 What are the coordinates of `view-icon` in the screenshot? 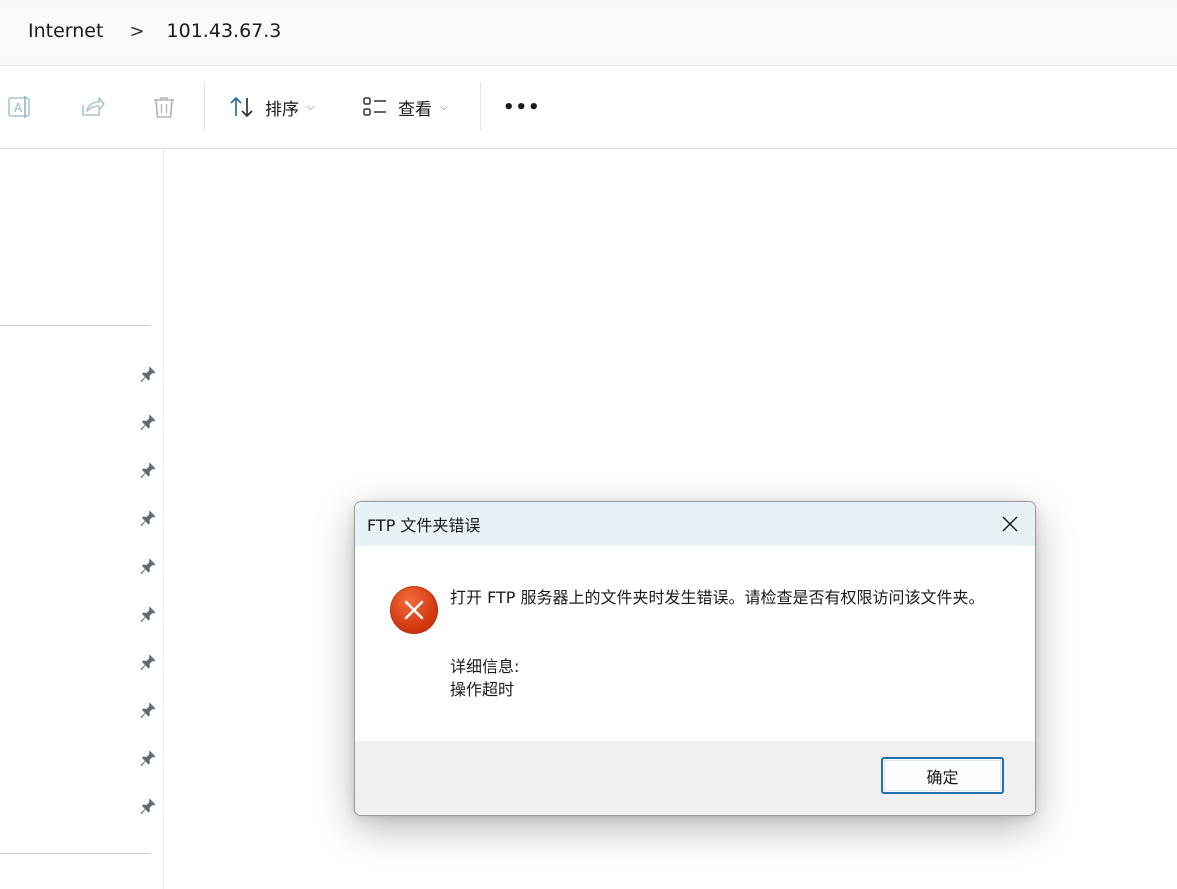 It's located at (374, 106).